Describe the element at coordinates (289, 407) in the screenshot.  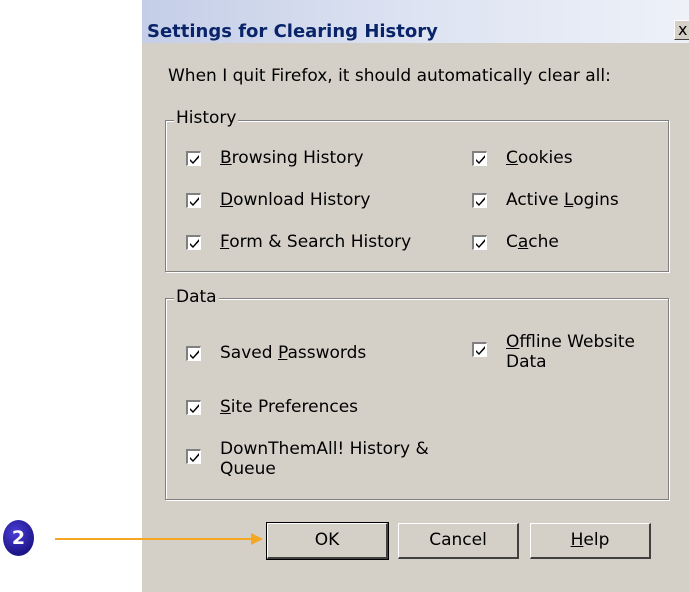
I see `site-preferences-label: Site Preferences` at that location.